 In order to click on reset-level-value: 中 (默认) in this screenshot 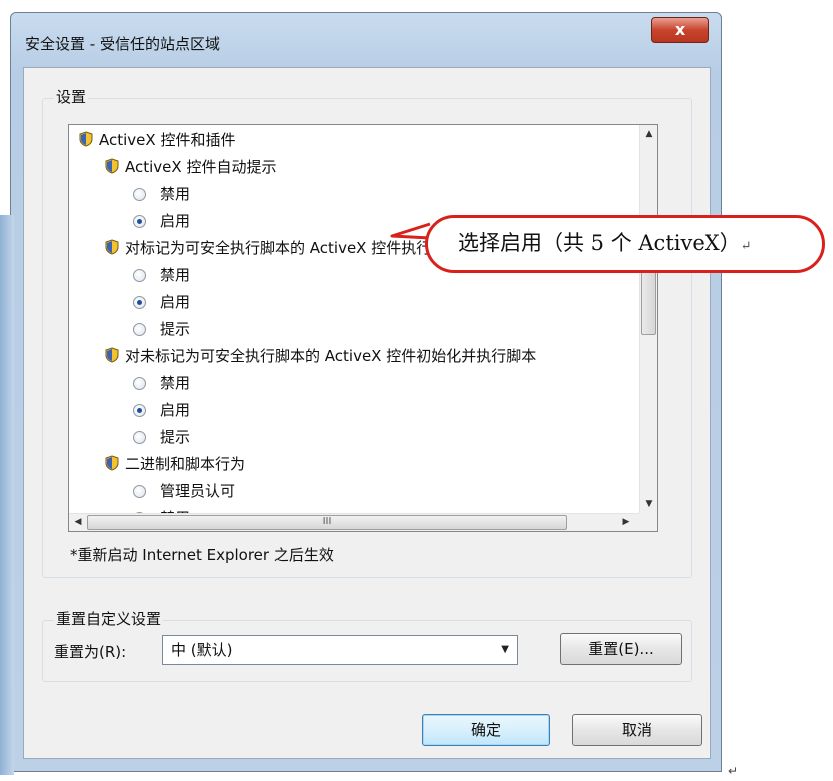, I will do `click(202, 650)`.